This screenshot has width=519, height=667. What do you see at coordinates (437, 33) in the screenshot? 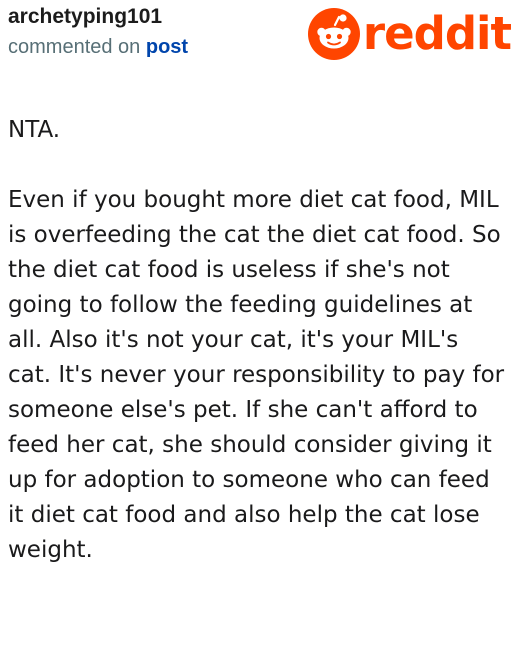
I see `reddit-wordmark: reddit` at bounding box center [437, 33].